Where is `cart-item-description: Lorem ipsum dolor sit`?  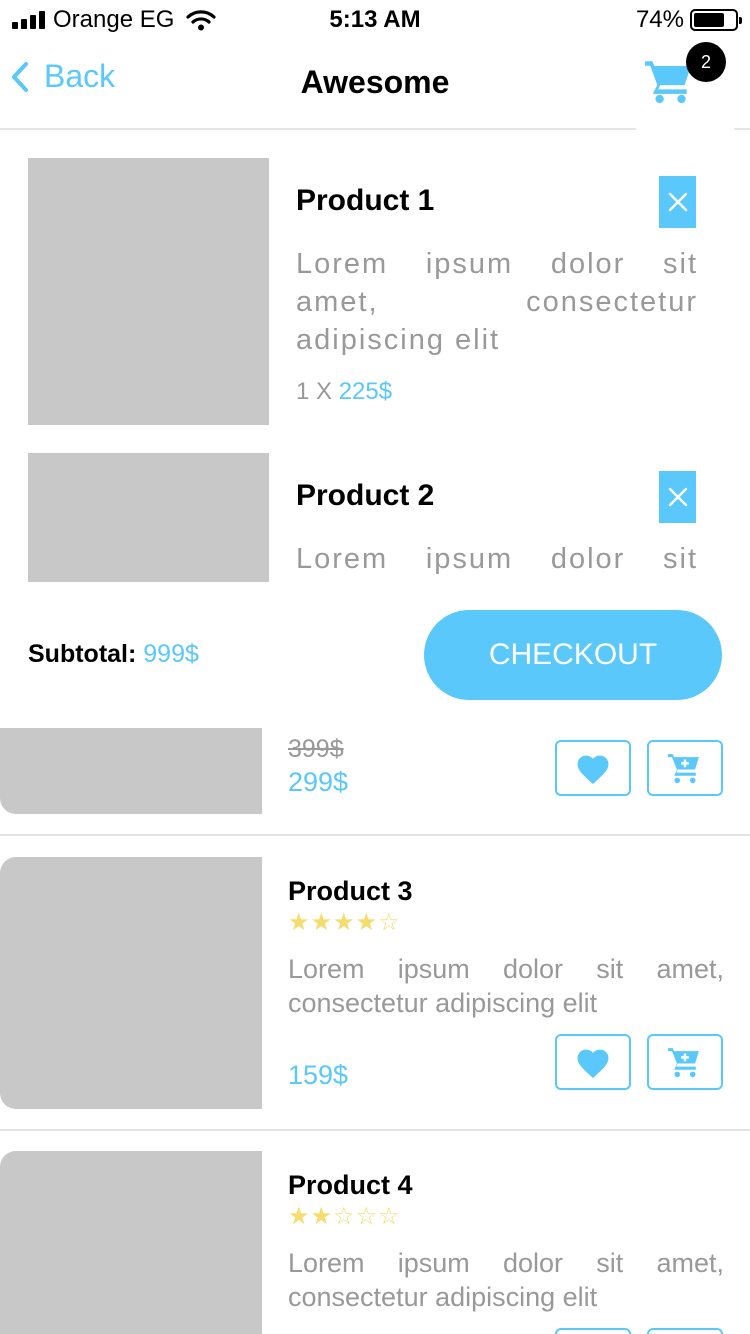 cart-item-description: Lorem ipsum dolor sit is located at coordinates (497, 559).